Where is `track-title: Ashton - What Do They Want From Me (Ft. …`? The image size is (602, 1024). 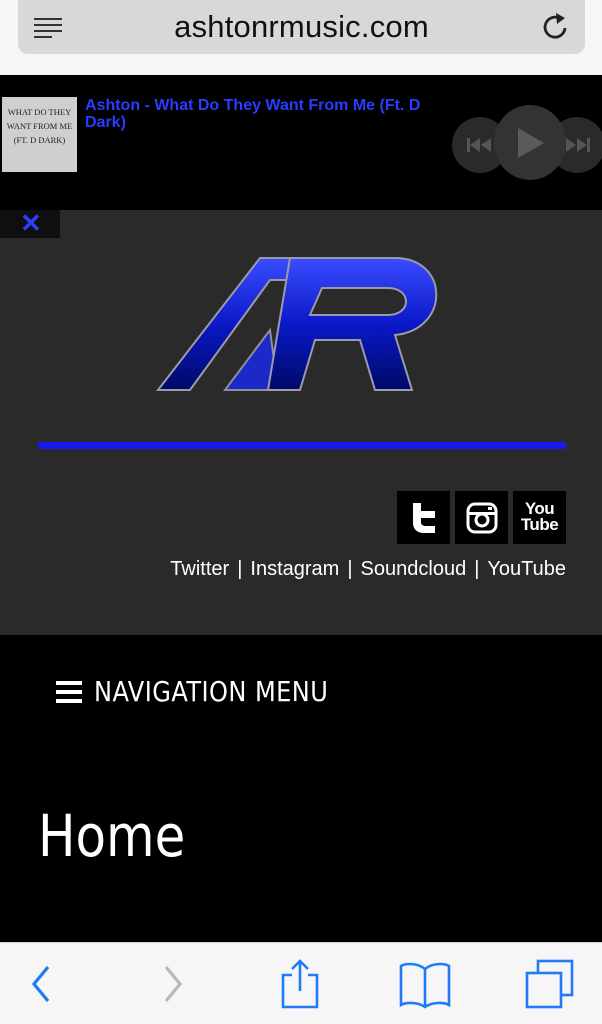 track-title: Ashton - What Do They Want From Me (Ft. … is located at coordinates (260, 114).